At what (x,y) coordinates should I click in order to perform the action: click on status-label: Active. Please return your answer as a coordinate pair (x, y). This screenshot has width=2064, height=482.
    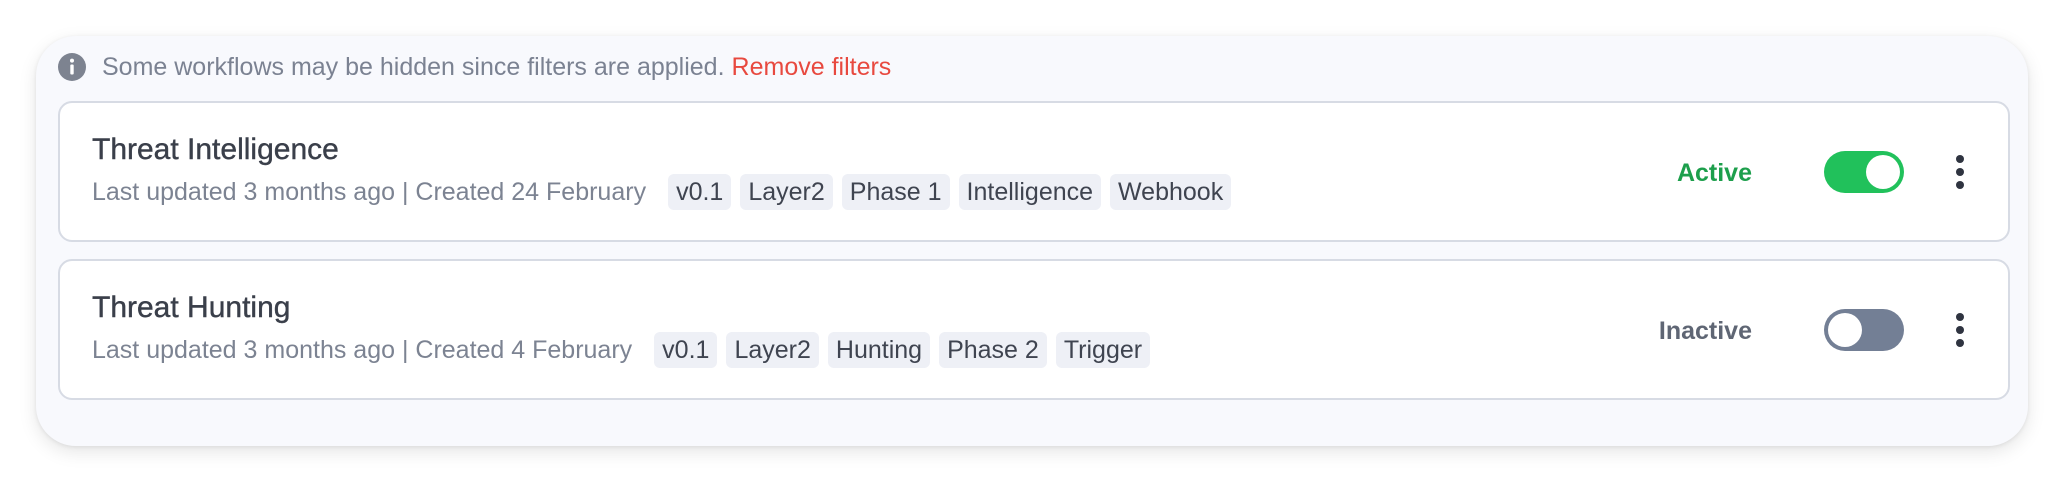
    Looking at the image, I should click on (1714, 173).